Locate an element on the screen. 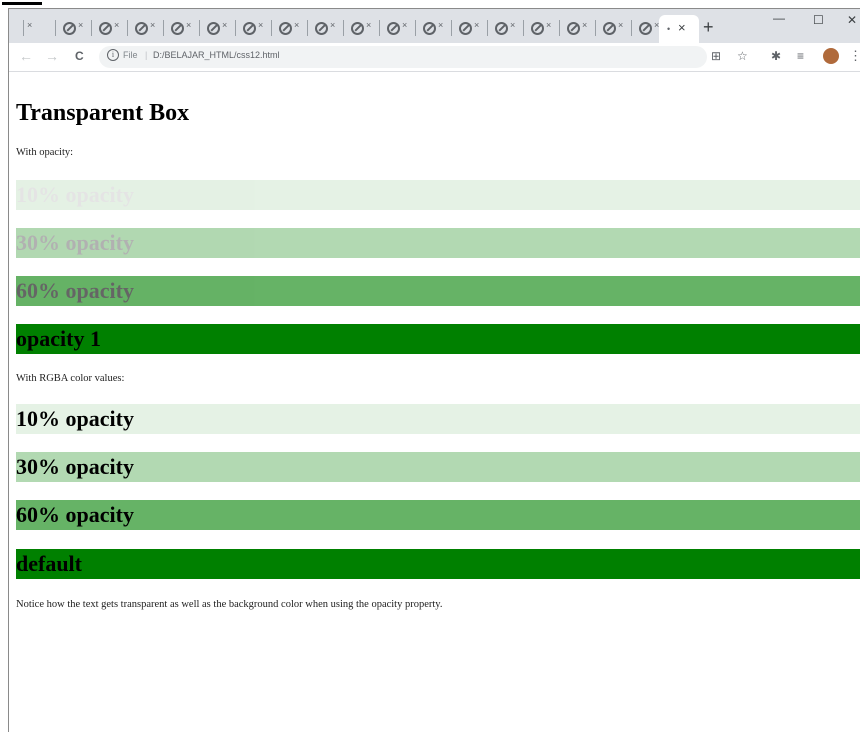 This screenshot has width=860, height=732. extension-icon: ✱ is located at coordinates (776, 56).